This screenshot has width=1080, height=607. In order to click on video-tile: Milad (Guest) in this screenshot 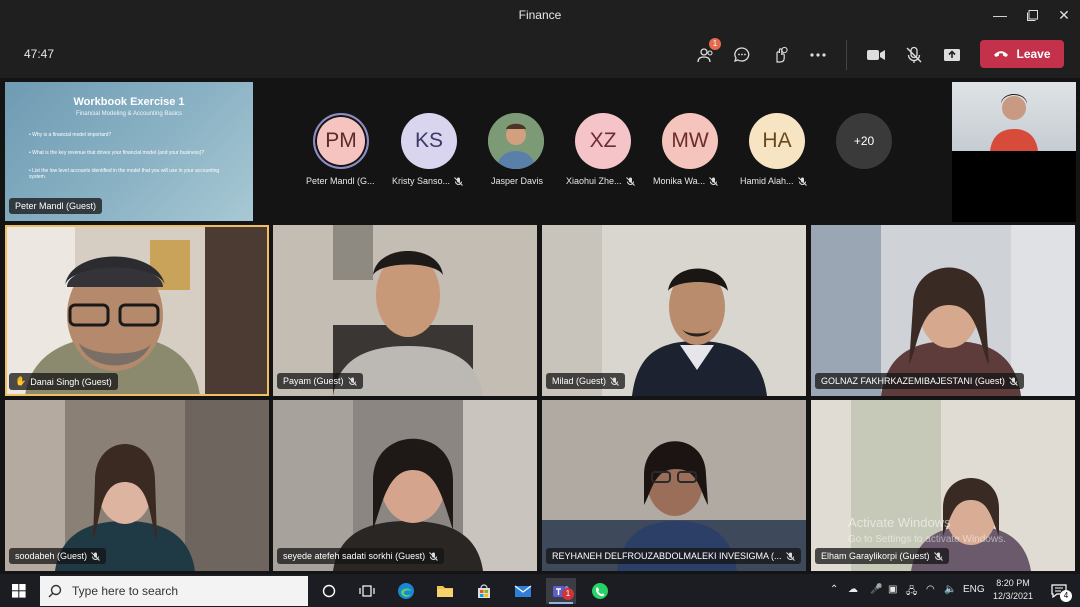, I will do `click(674, 310)`.